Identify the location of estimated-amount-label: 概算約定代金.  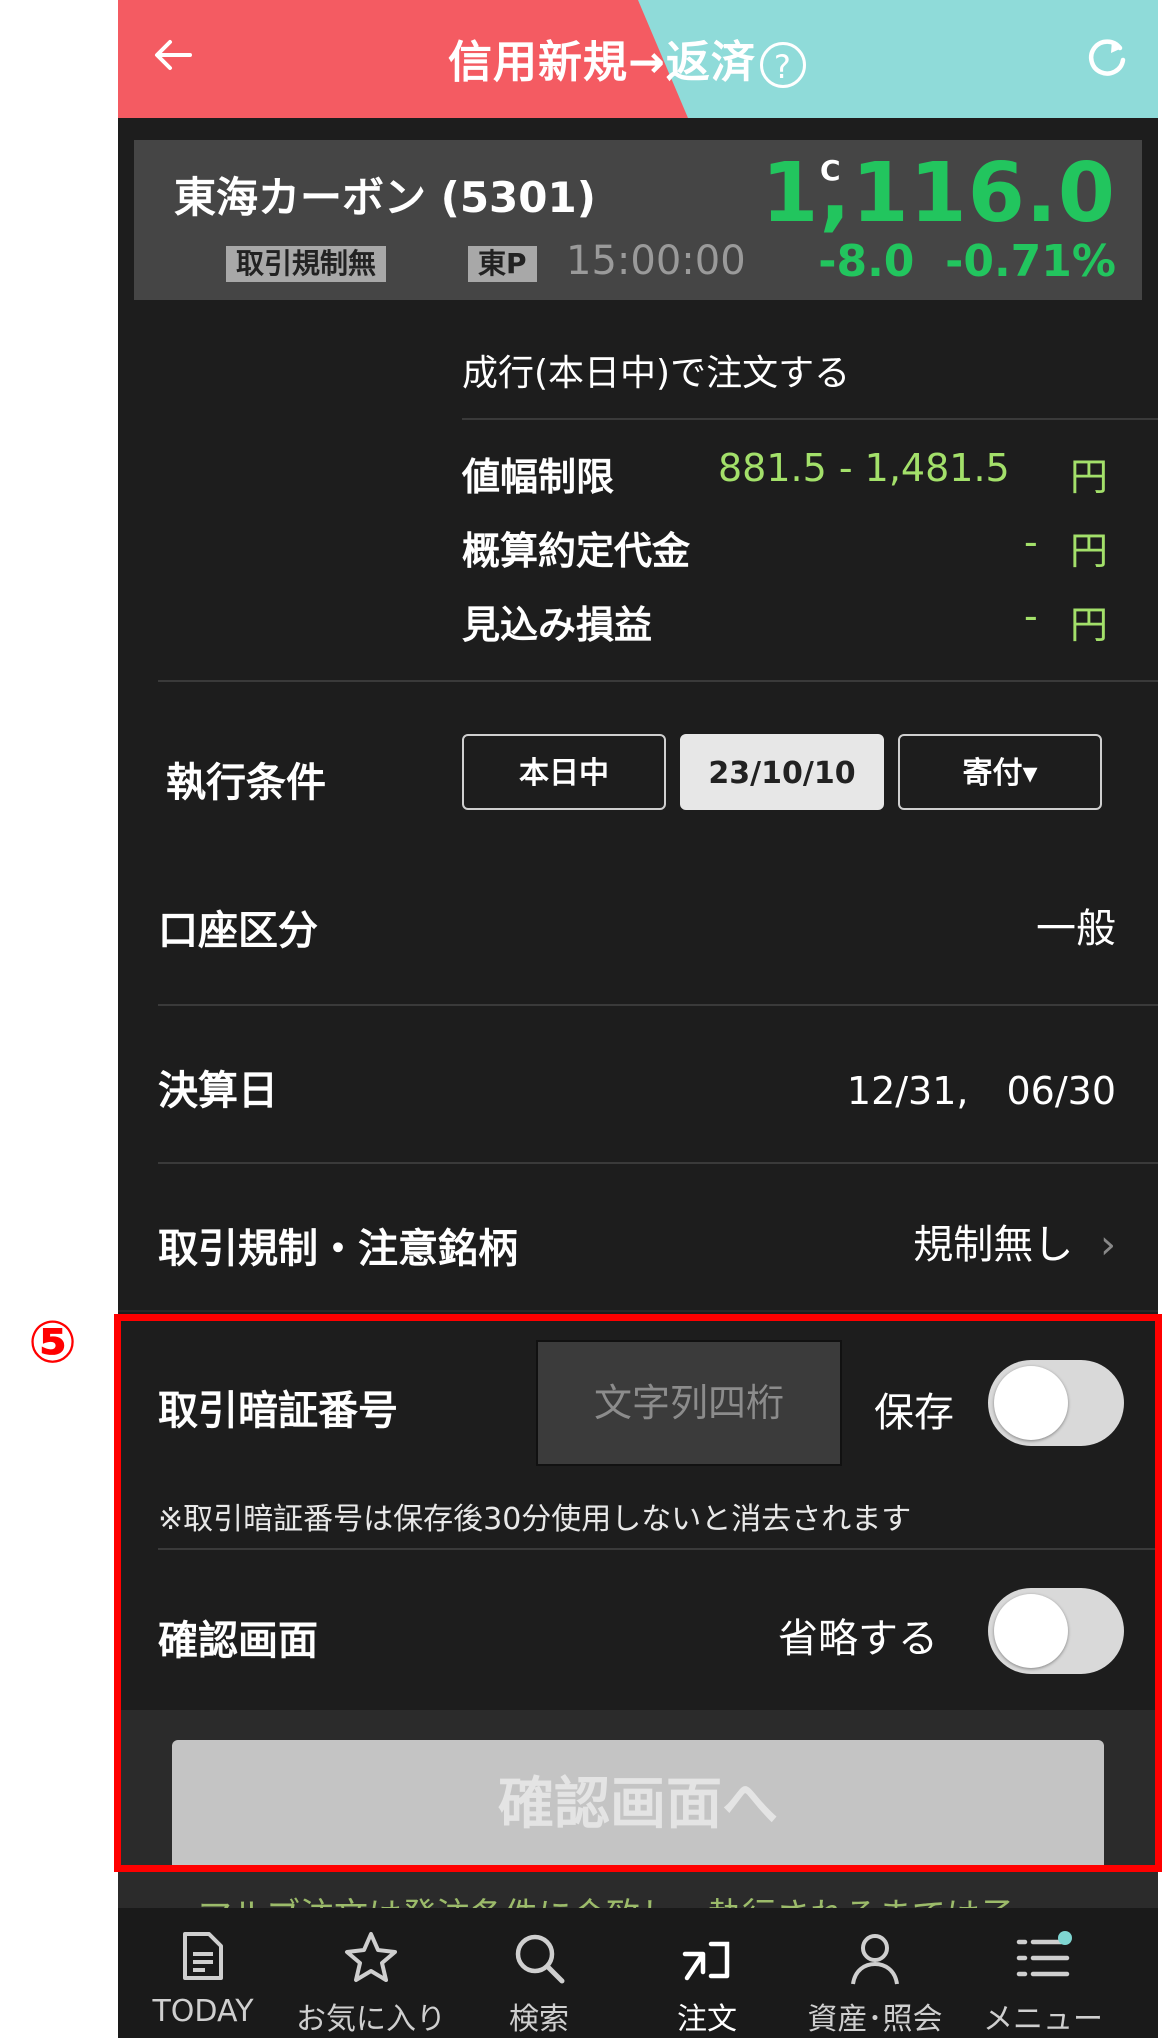
(576, 551).